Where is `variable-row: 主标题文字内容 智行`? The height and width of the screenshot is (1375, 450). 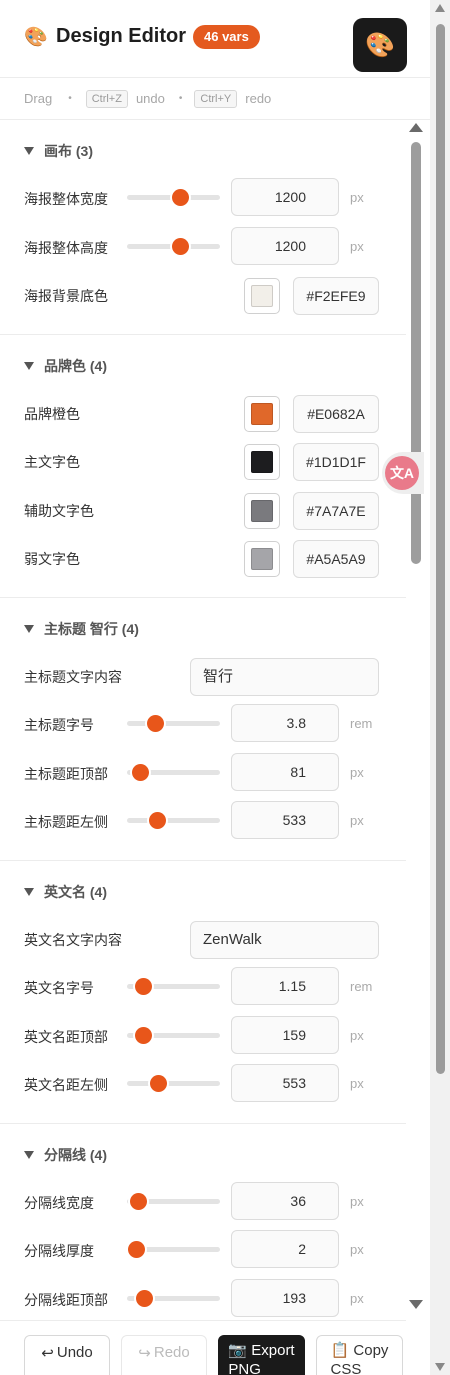 variable-row: 主标题文字内容 智行 is located at coordinates (203, 676).